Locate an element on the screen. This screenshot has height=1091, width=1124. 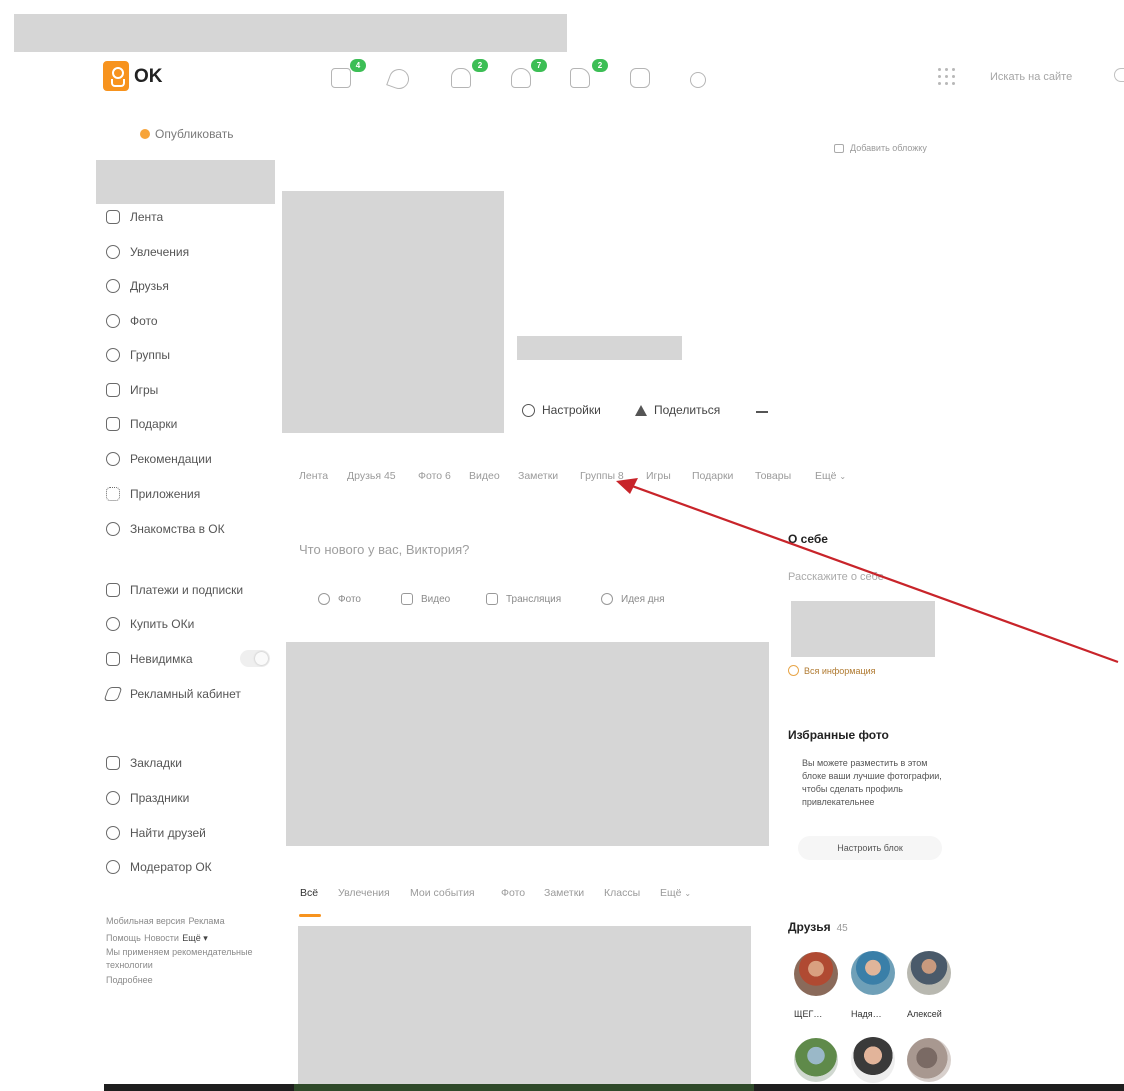
add-cover-label: Добавить обложку is located at coordinates (888, 148).